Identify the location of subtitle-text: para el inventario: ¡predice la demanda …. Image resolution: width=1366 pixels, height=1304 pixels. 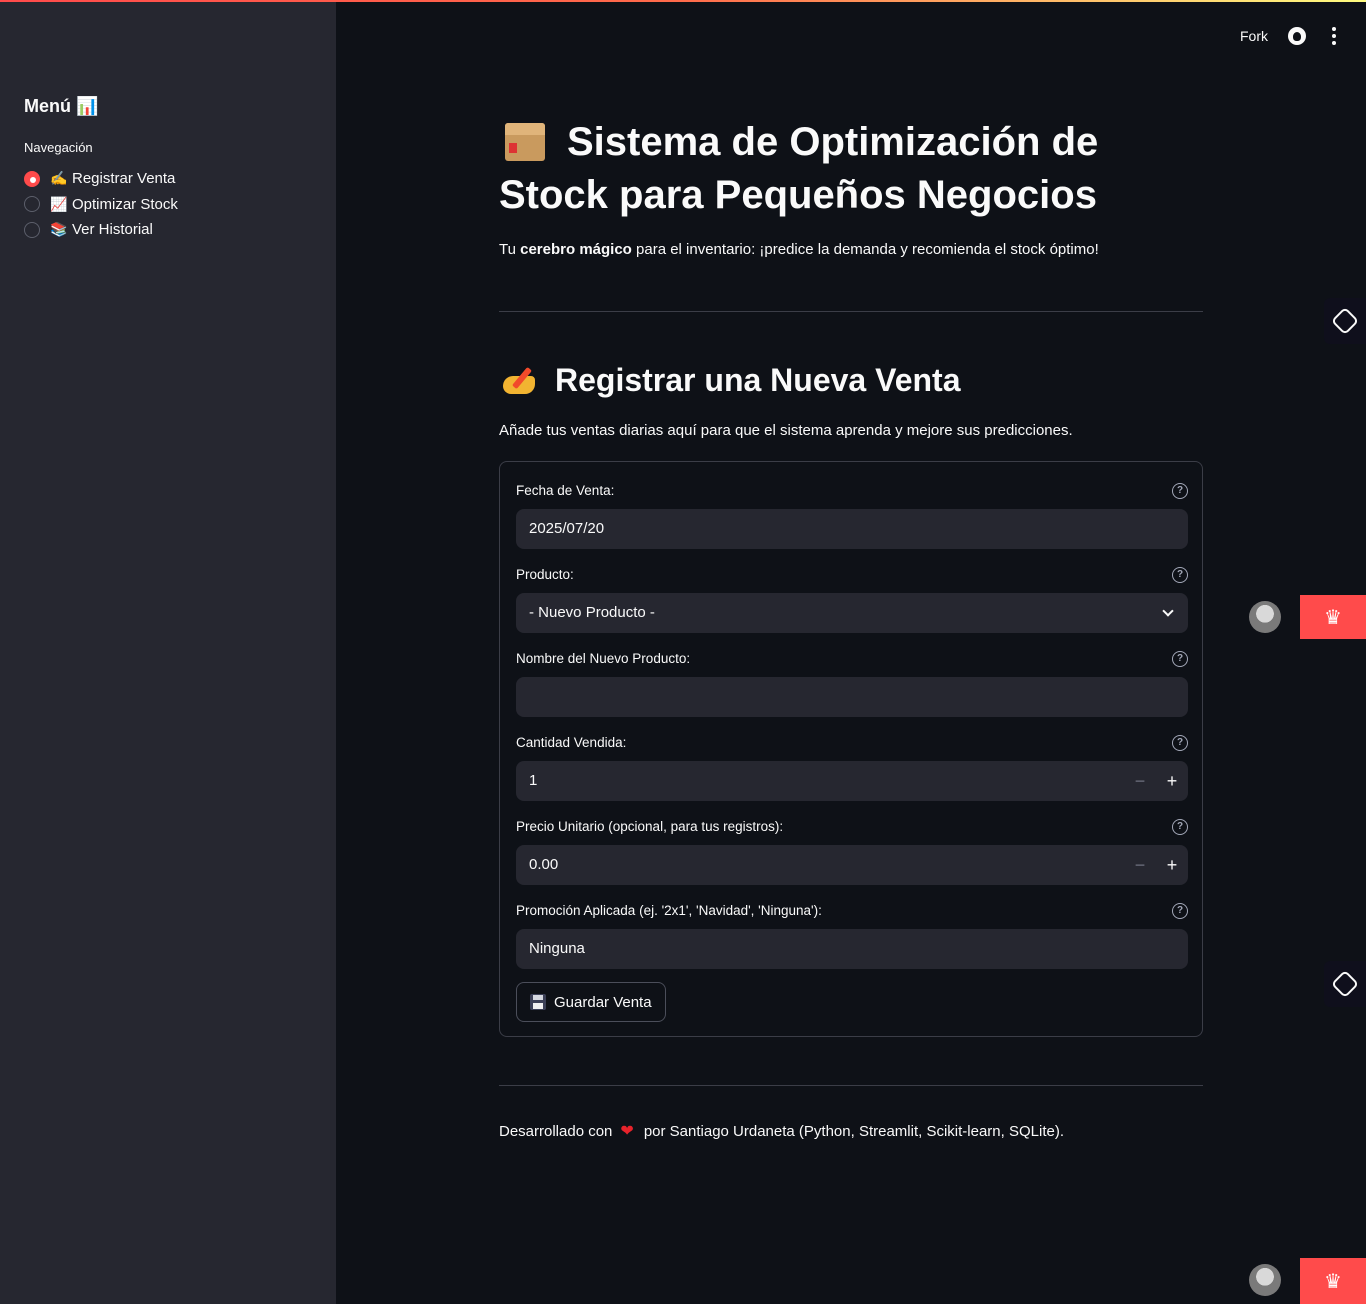
(865, 249).